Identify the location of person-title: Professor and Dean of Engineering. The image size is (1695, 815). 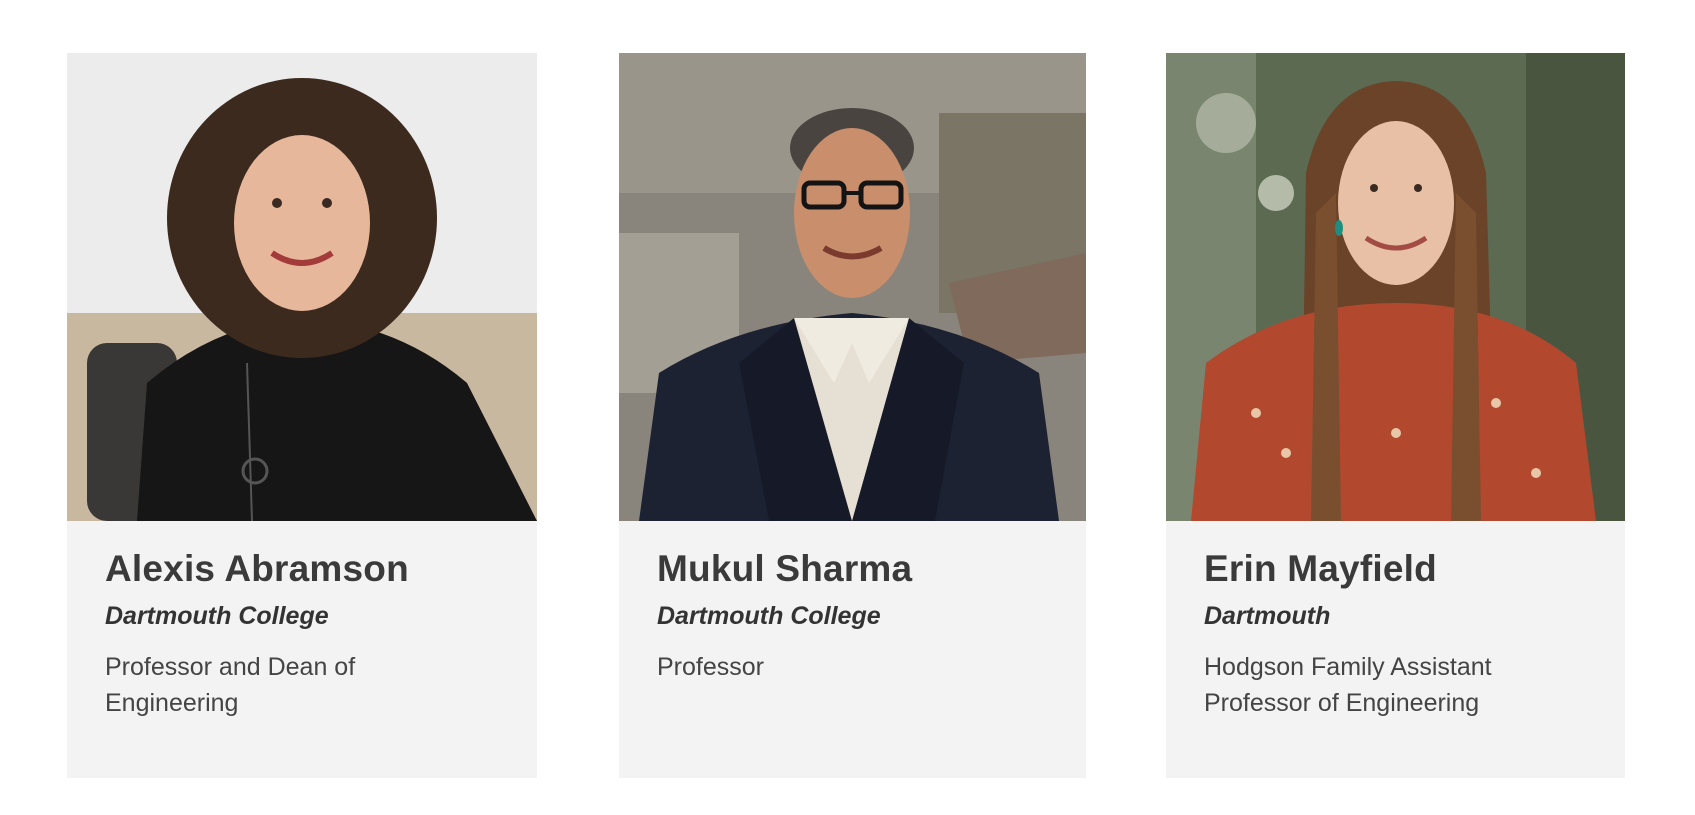
(230, 685).